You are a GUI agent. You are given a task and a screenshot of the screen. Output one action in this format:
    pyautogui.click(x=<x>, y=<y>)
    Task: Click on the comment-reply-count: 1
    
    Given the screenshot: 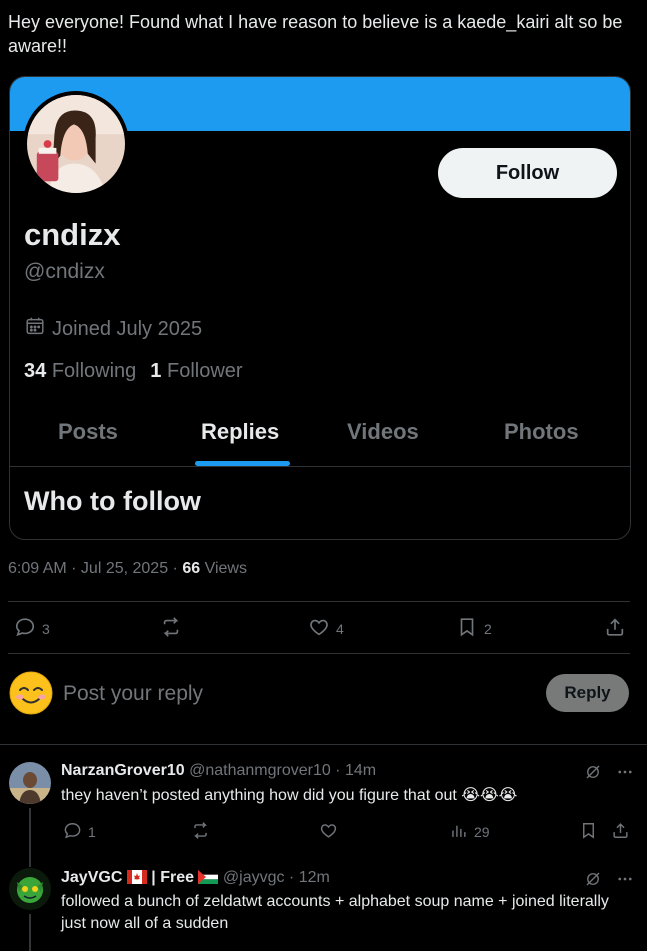 What is the action you would take?
    pyautogui.click(x=92, y=832)
    